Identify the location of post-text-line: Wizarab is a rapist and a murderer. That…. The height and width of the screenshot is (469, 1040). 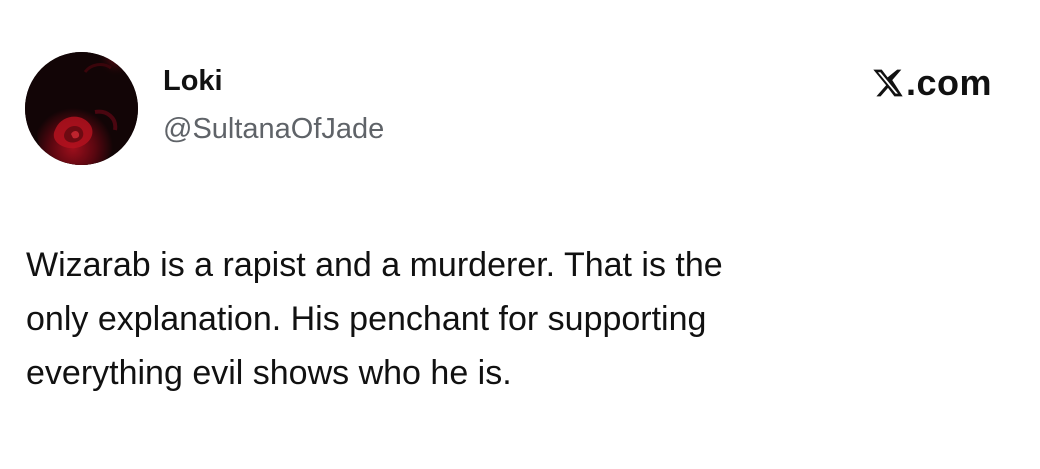
(374, 265).